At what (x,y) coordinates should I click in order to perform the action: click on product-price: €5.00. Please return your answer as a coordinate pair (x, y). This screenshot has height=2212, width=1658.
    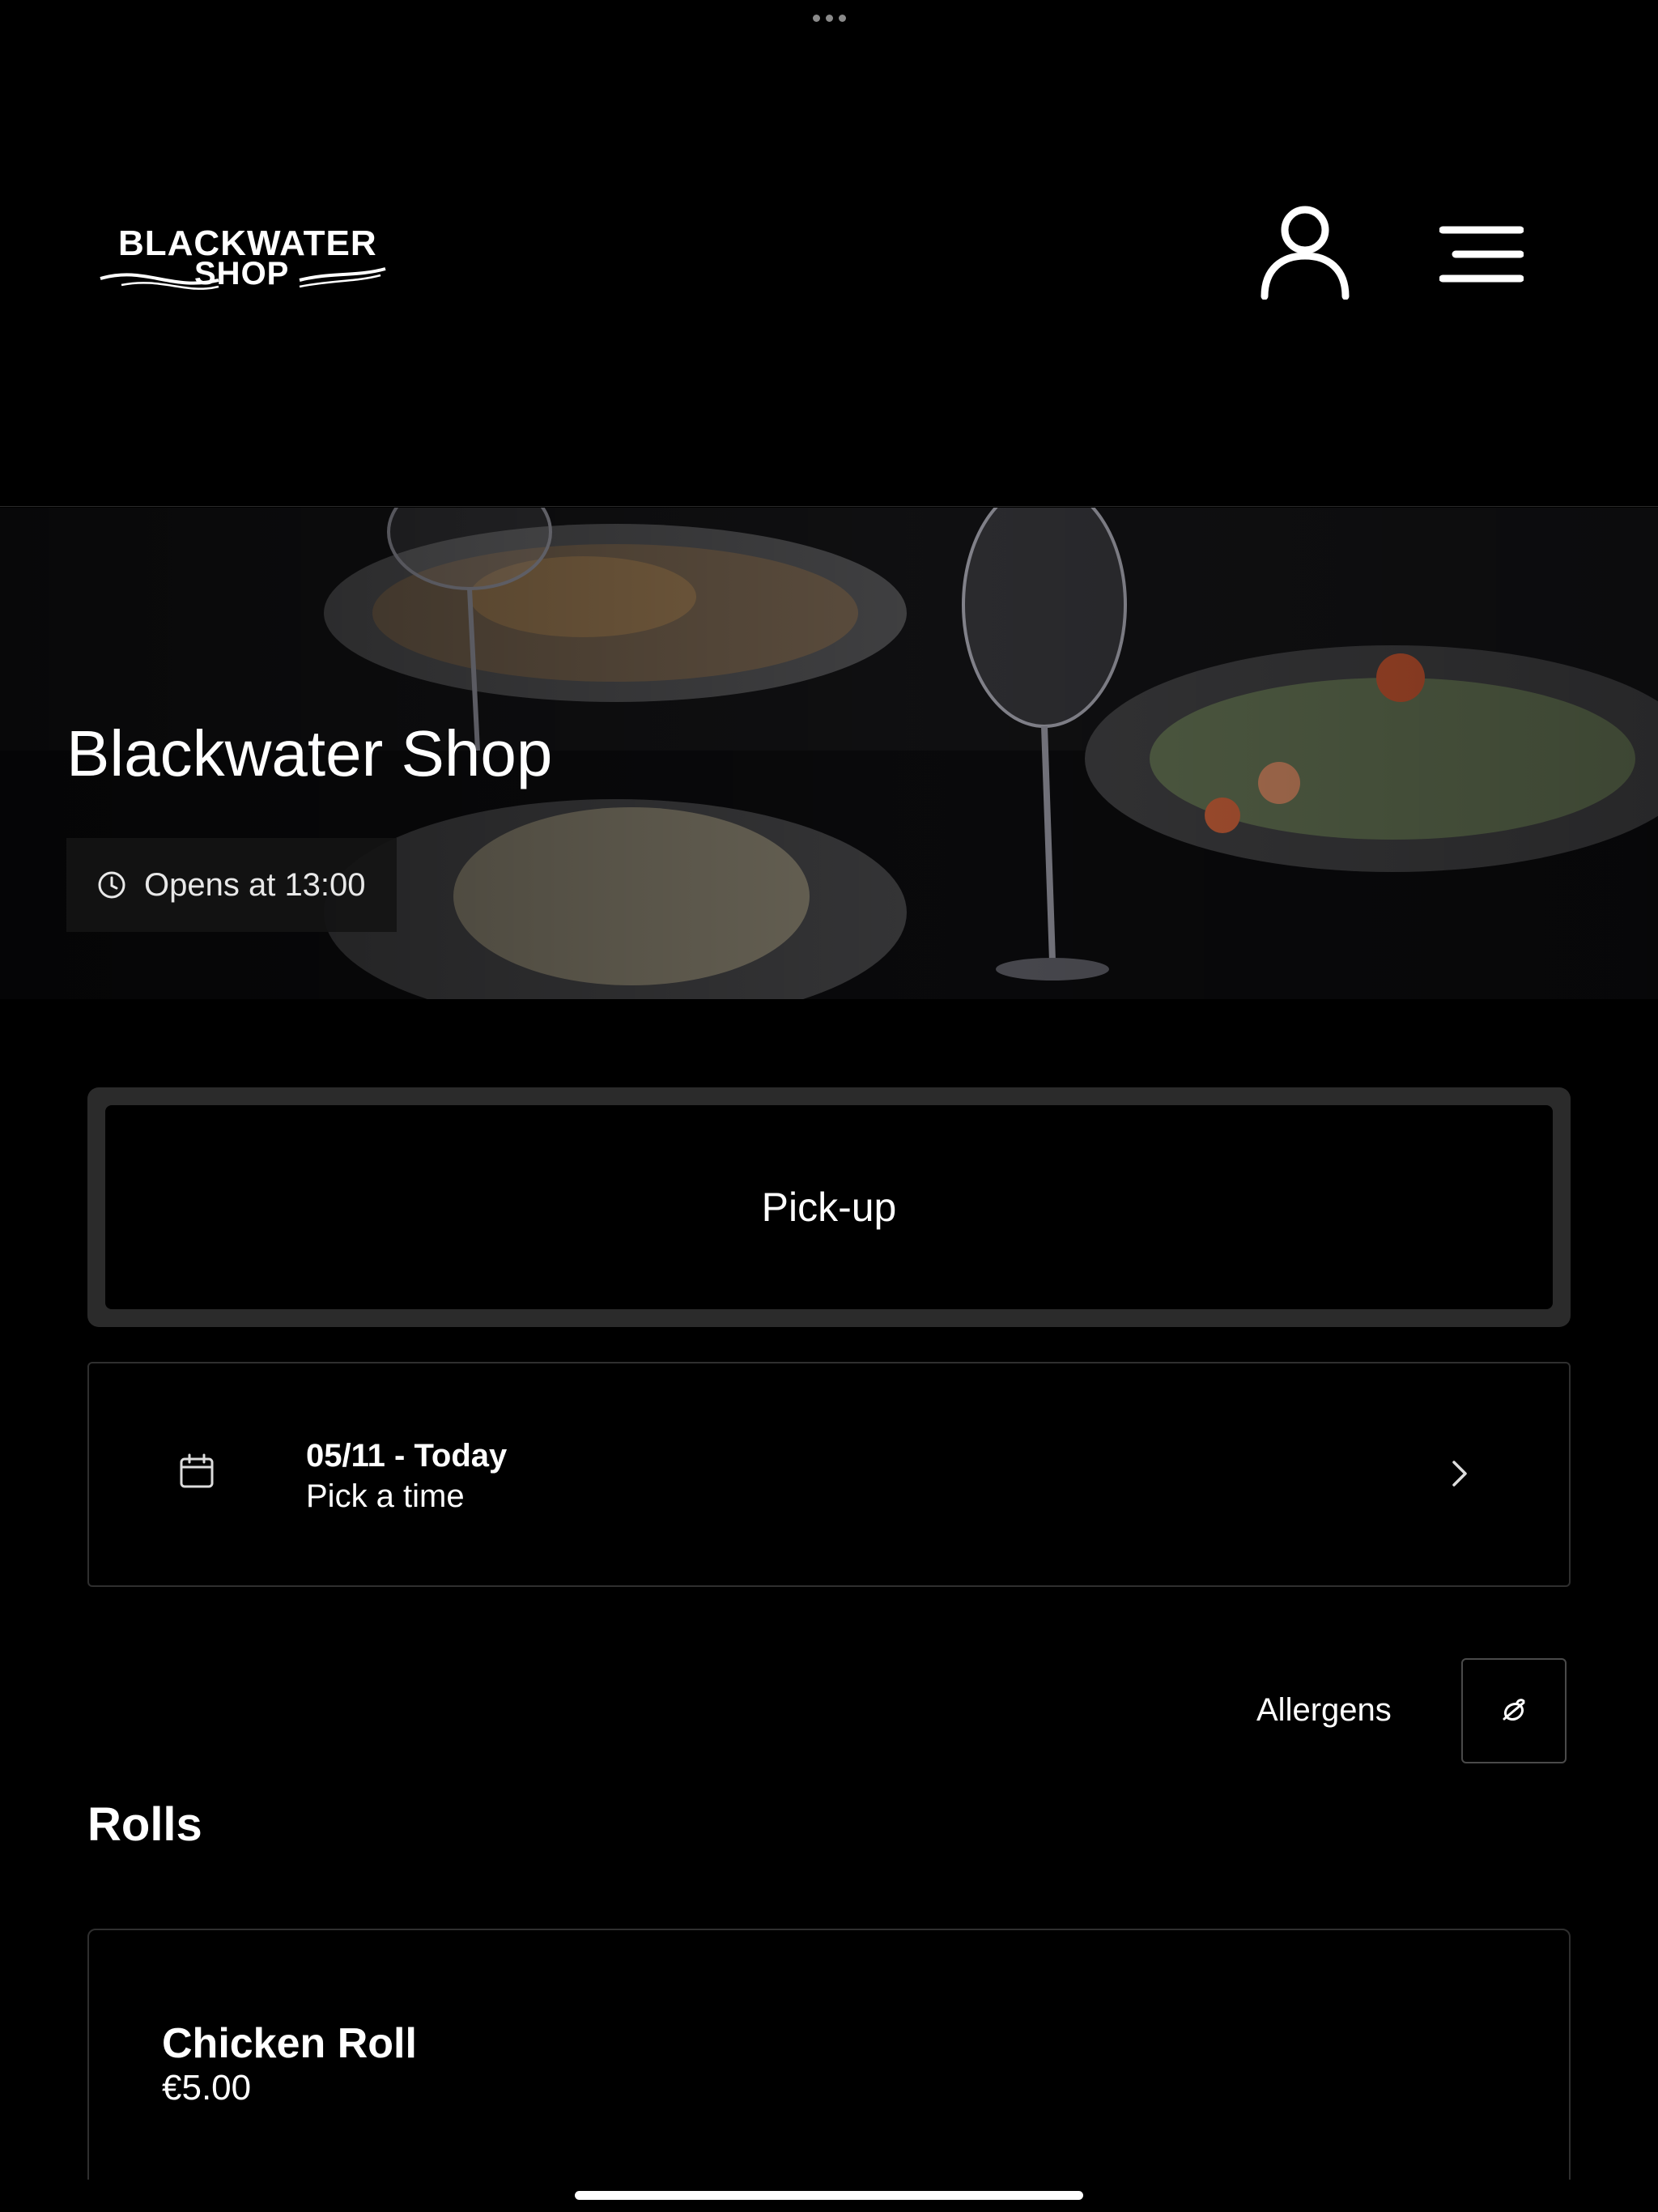
    Looking at the image, I should click on (207, 2088).